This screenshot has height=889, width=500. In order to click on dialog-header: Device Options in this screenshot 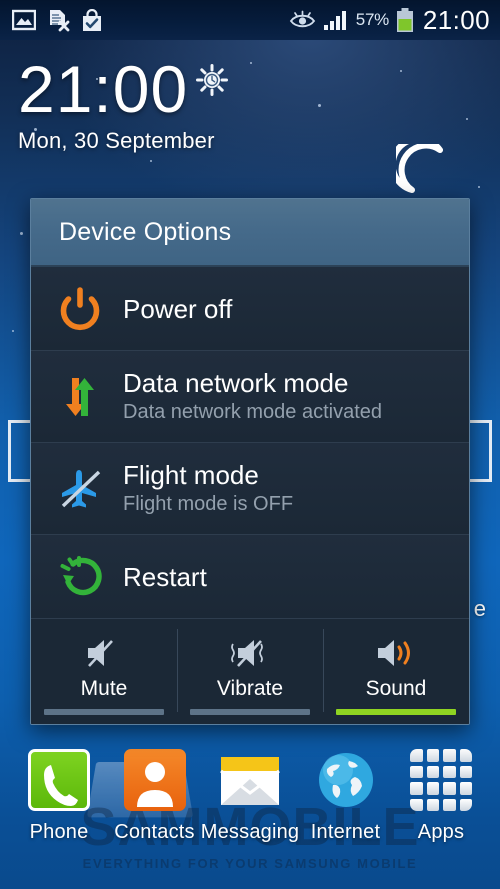, I will do `click(250, 233)`.